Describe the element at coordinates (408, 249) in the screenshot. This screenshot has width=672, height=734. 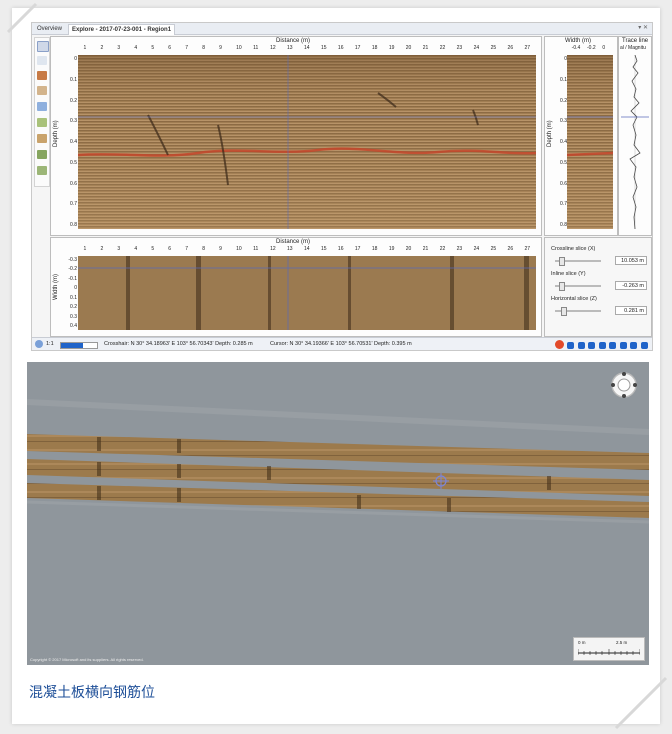
I see `x-tick-label: 20` at that location.